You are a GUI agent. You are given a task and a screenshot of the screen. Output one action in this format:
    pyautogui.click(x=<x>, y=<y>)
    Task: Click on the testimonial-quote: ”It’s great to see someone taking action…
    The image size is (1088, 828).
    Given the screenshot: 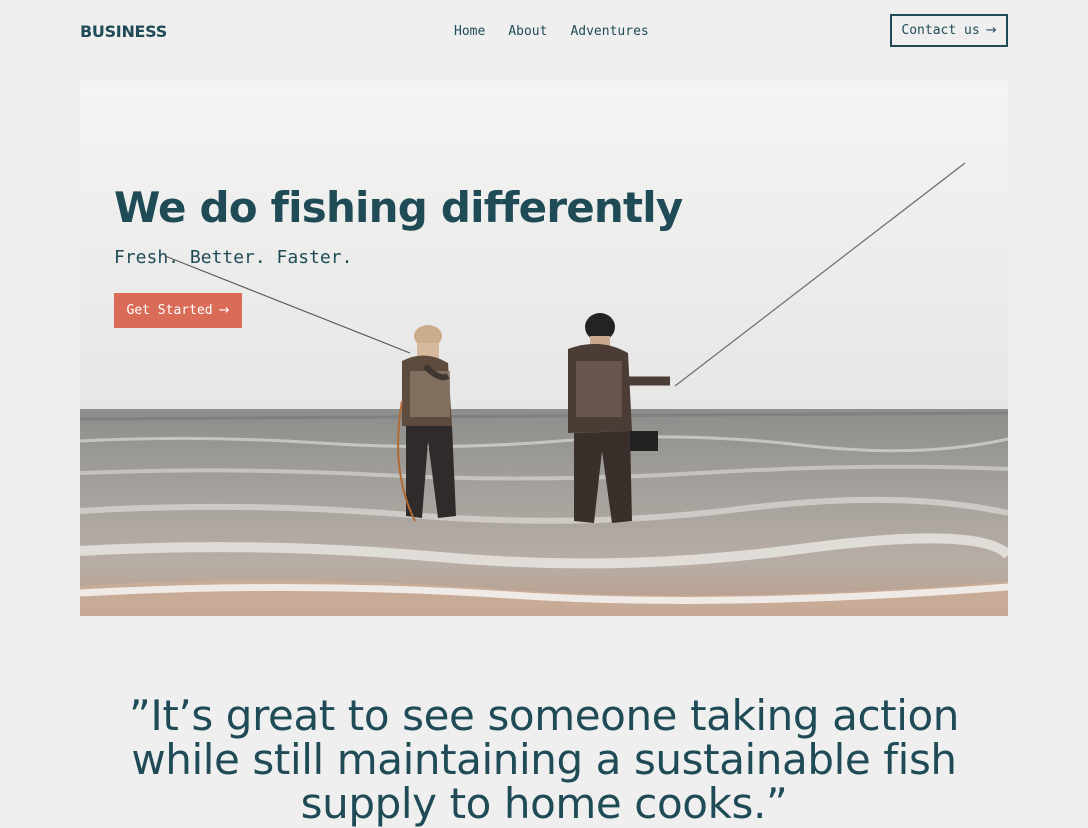 What is the action you would take?
    pyautogui.click(x=544, y=759)
    